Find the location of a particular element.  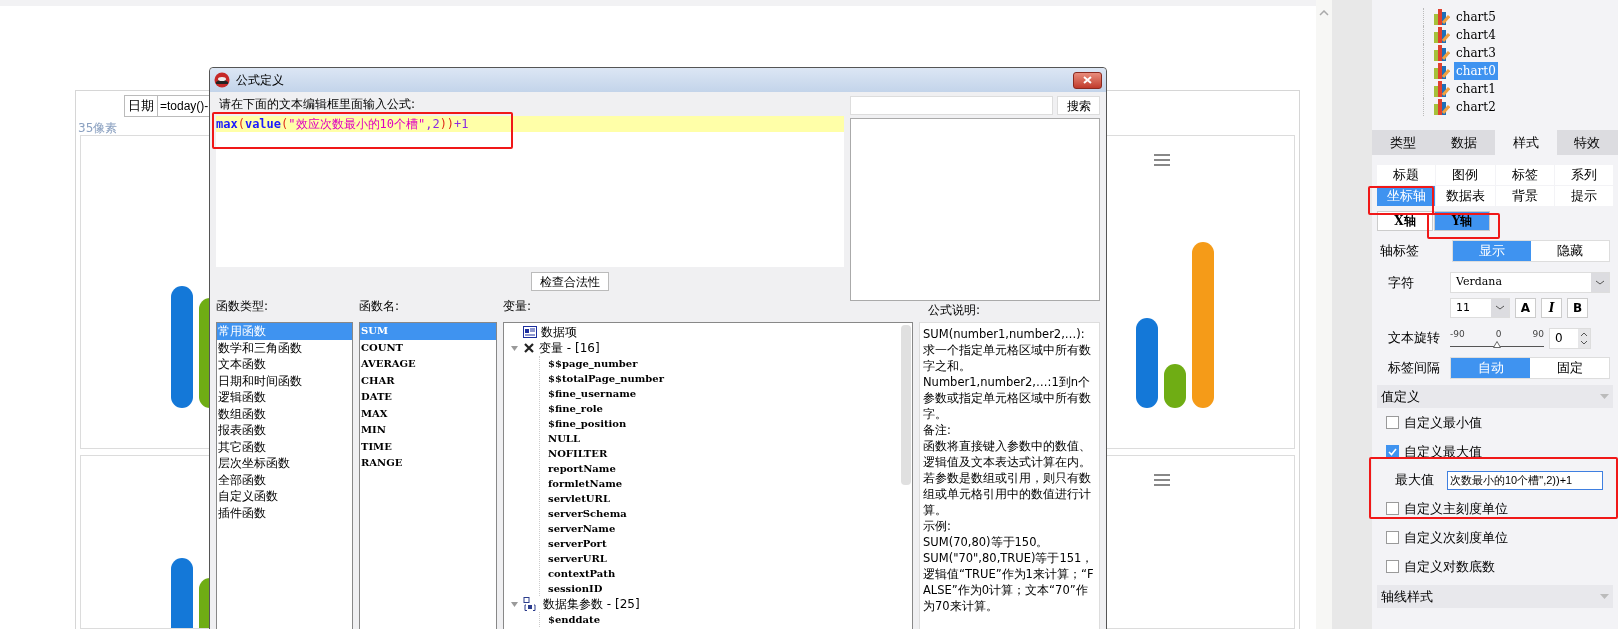

section-header: 轴线样式 is located at coordinates (1495, 596).